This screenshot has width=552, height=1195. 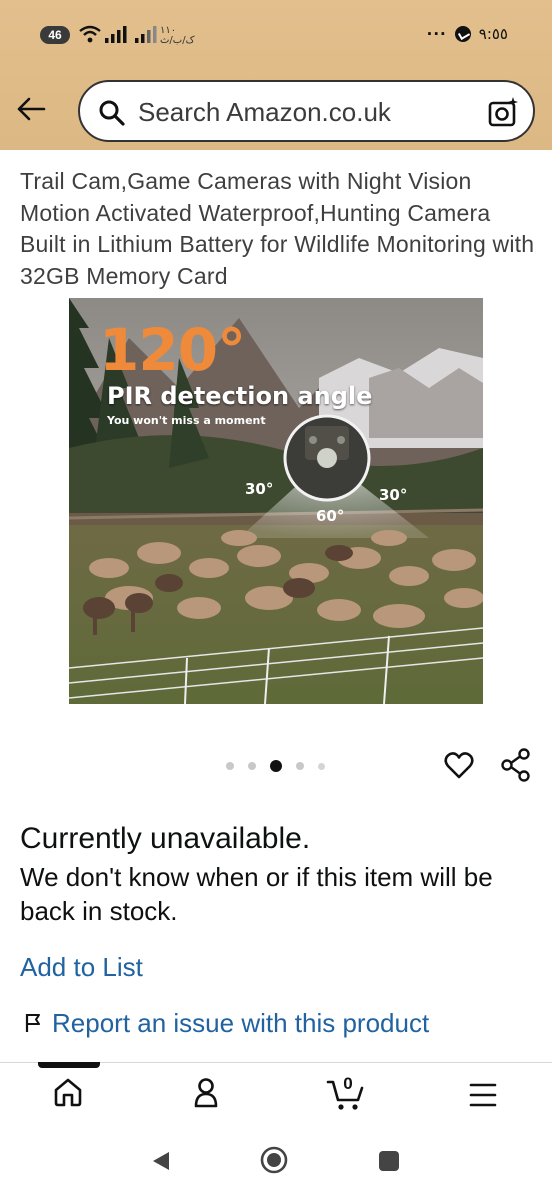 What do you see at coordinates (274, 1160) in the screenshot?
I see `system-home-icon` at bounding box center [274, 1160].